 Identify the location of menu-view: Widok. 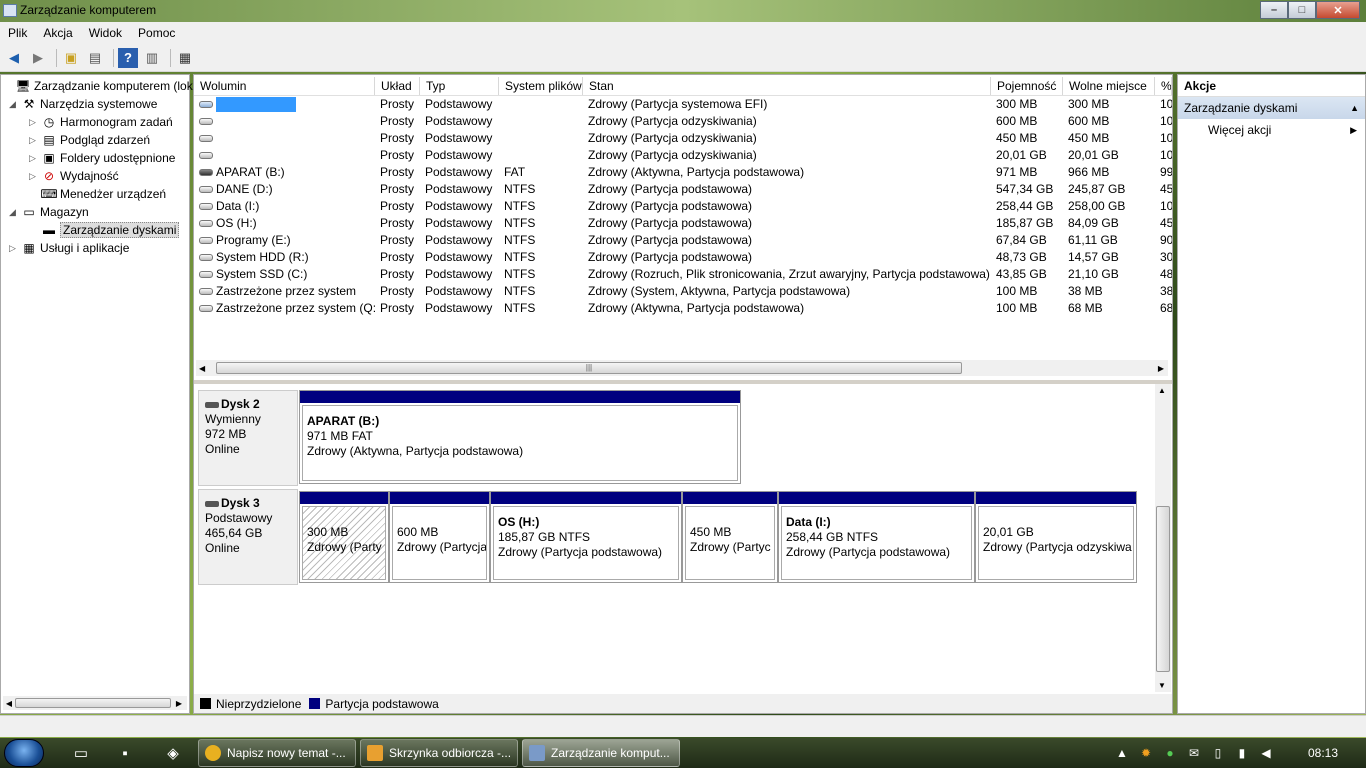
(105, 33).